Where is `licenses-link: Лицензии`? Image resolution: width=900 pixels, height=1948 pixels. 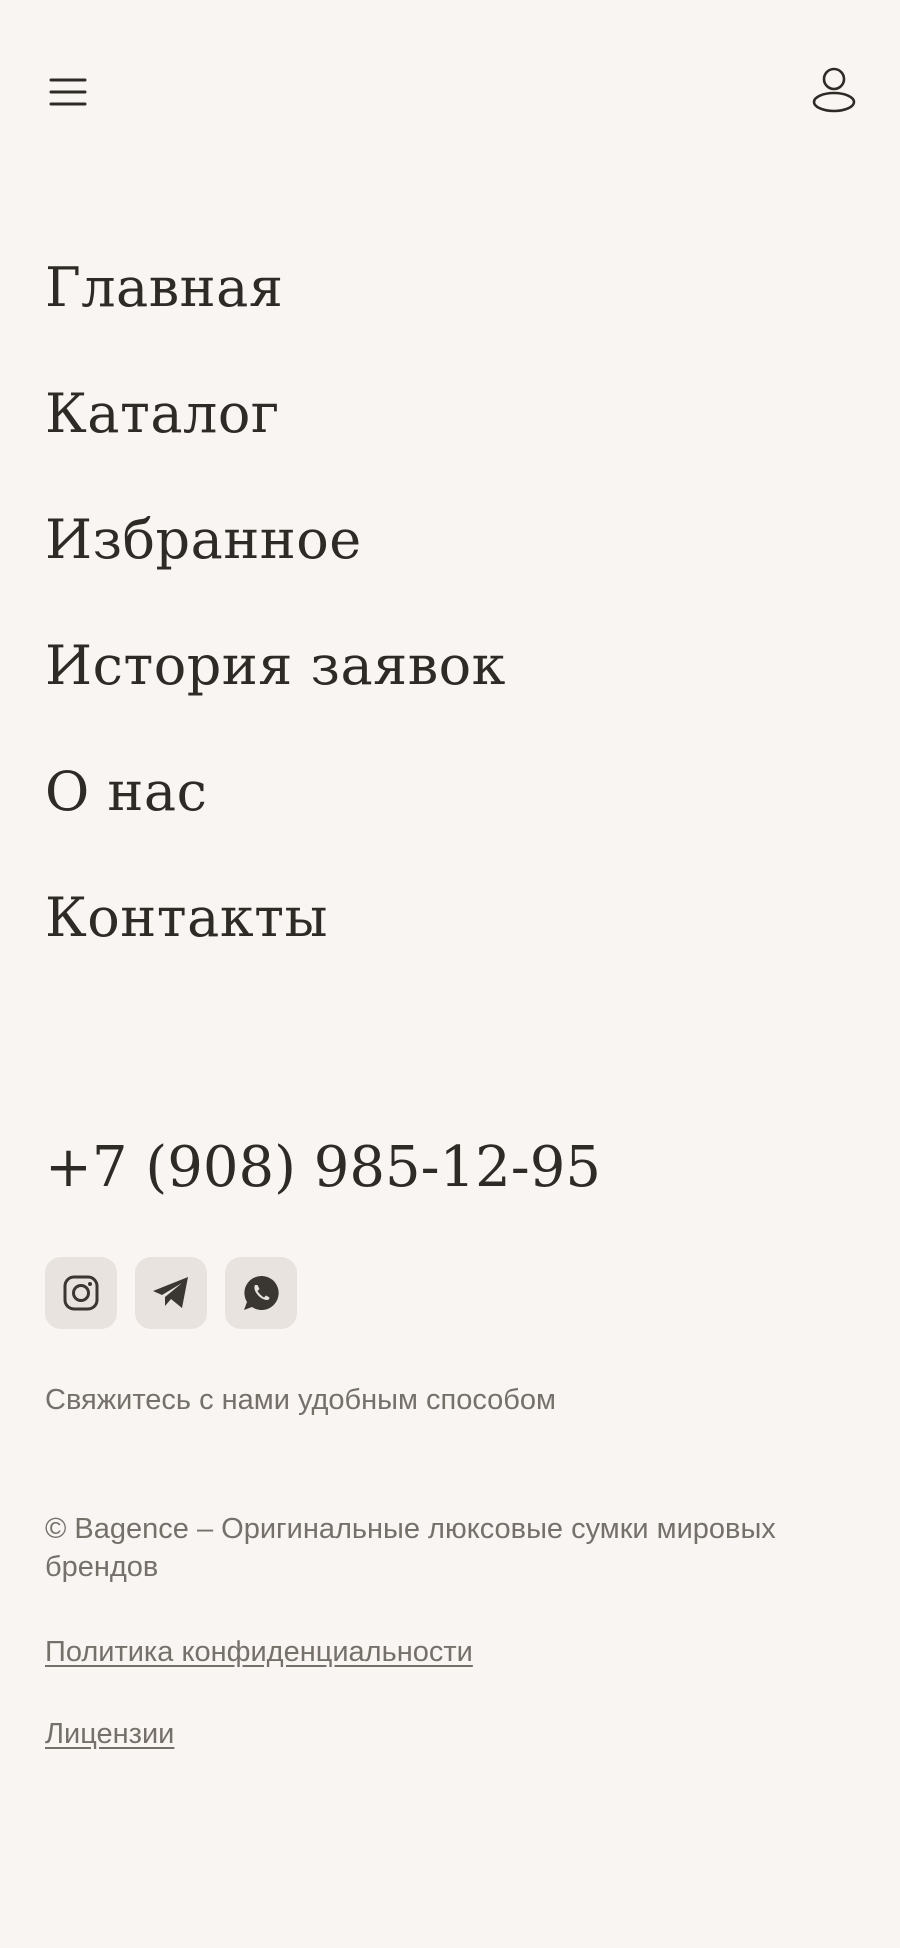
licenses-link: Лицензии is located at coordinates (109, 1734).